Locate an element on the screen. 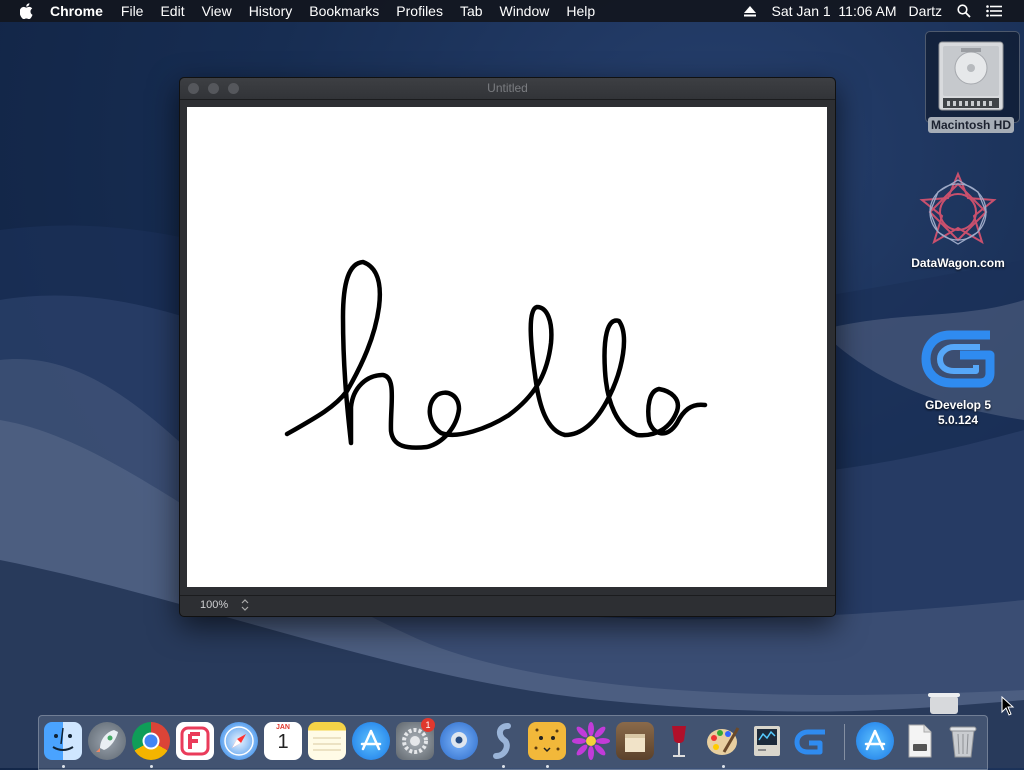 This screenshot has height=770, width=1024. classic-mac-icon is located at coordinates (767, 741).